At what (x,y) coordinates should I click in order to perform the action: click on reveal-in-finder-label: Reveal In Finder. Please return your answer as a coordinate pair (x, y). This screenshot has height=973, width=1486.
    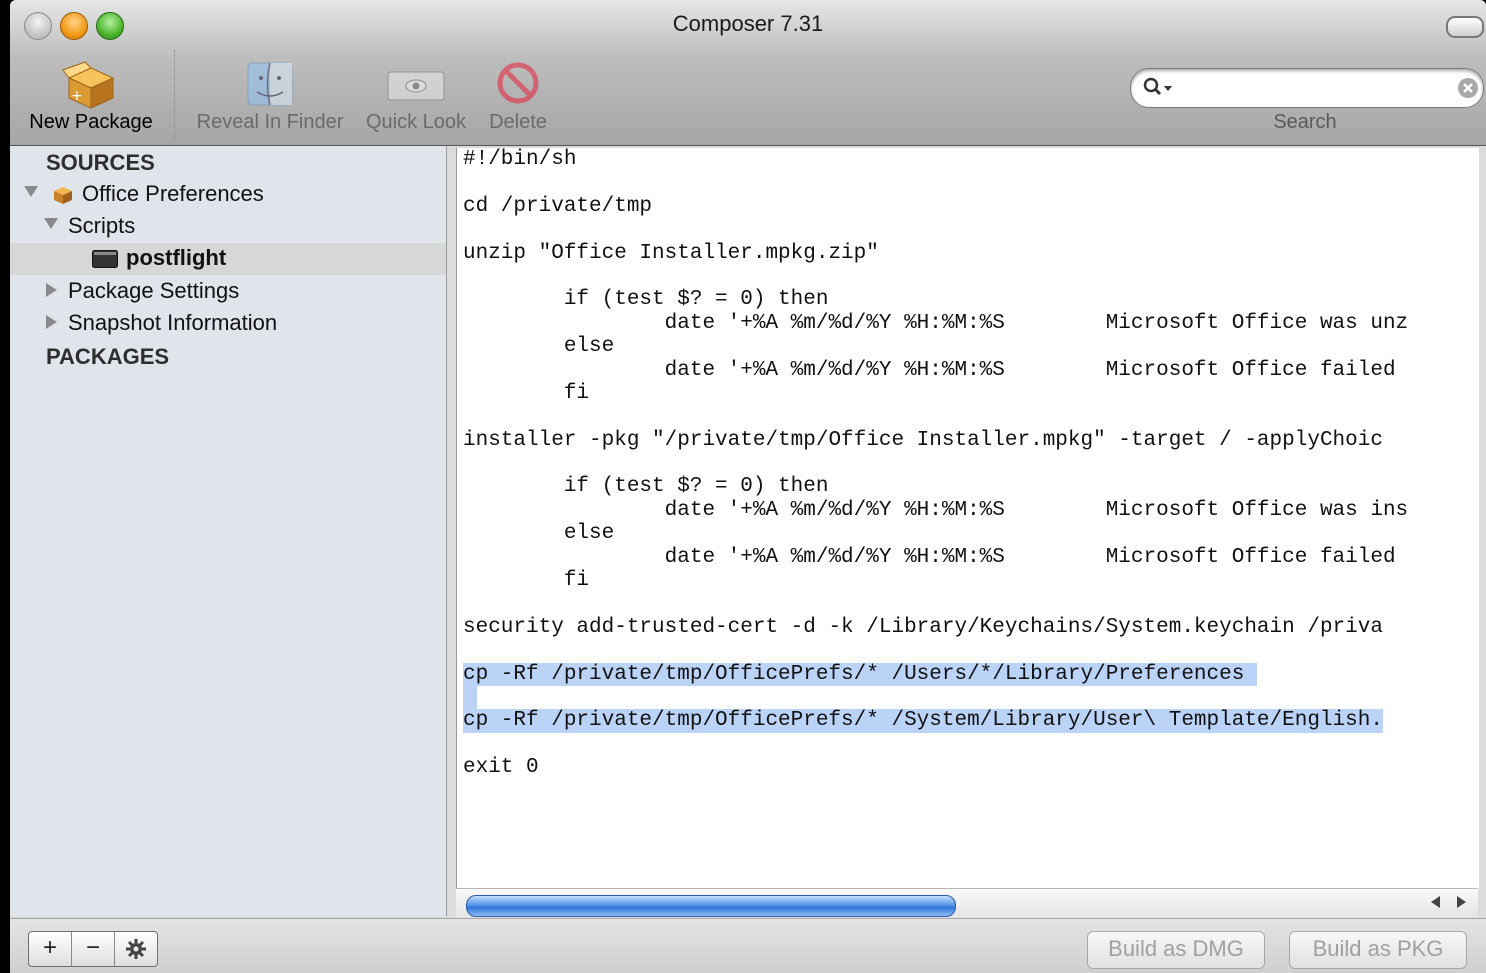
    Looking at the image, I should click on (270, 122).